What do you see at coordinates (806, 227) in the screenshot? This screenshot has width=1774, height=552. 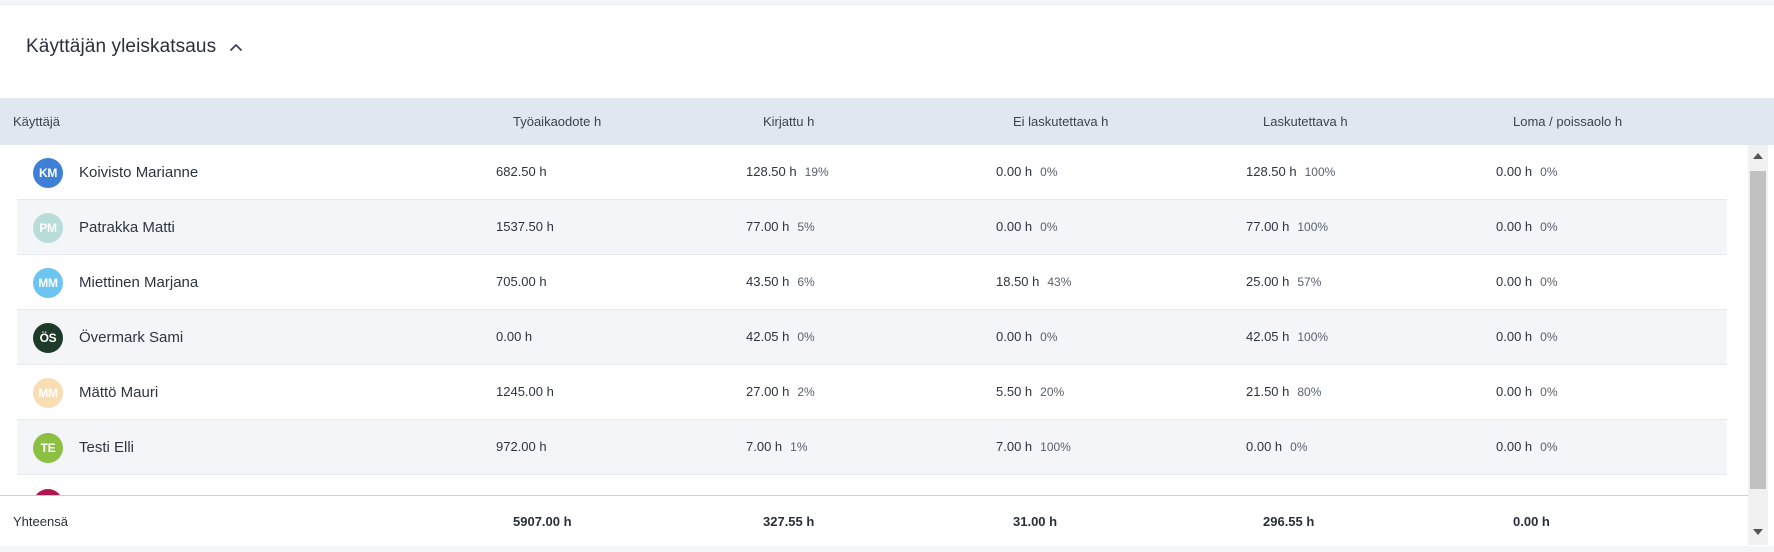 I see `percentage-value: 5%` at bounding box center [806, 227].